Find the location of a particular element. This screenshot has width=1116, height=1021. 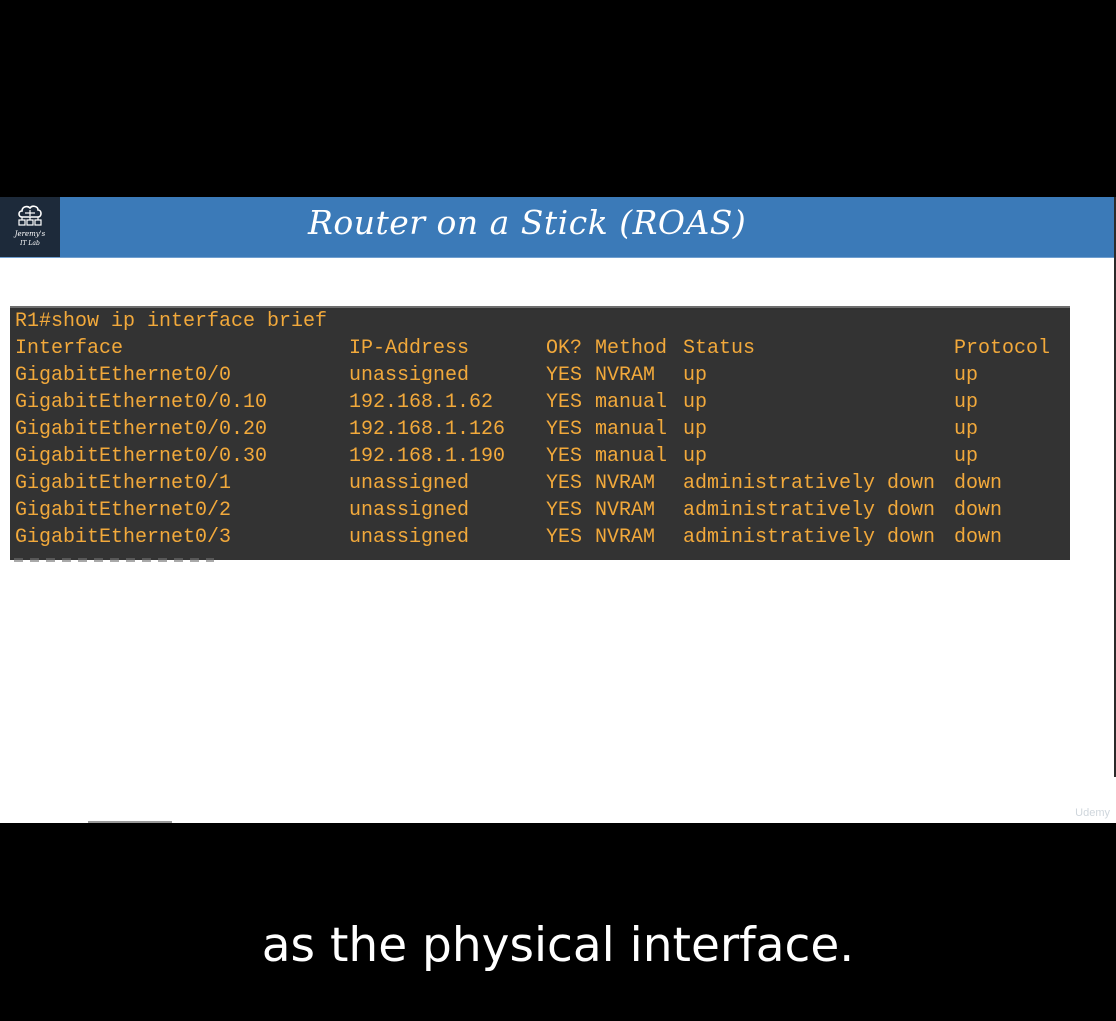

column-header-protocol: Protocol is located at coordinates (1002, 348).